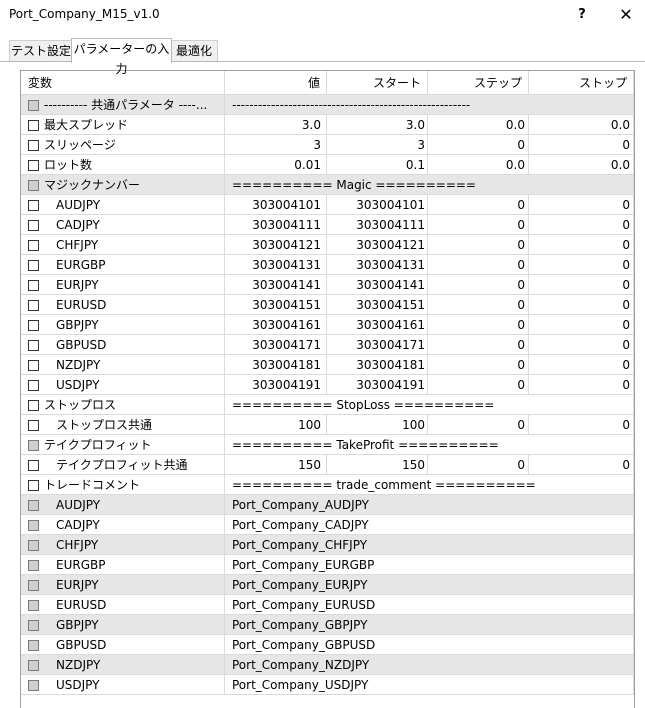 Image resolution: width=645 pixels, height=708 pixels. Describe the element at coordinates (429, 505) in the screenshot. I see `value-cell: Port_Company_AUDJPY` at that location.